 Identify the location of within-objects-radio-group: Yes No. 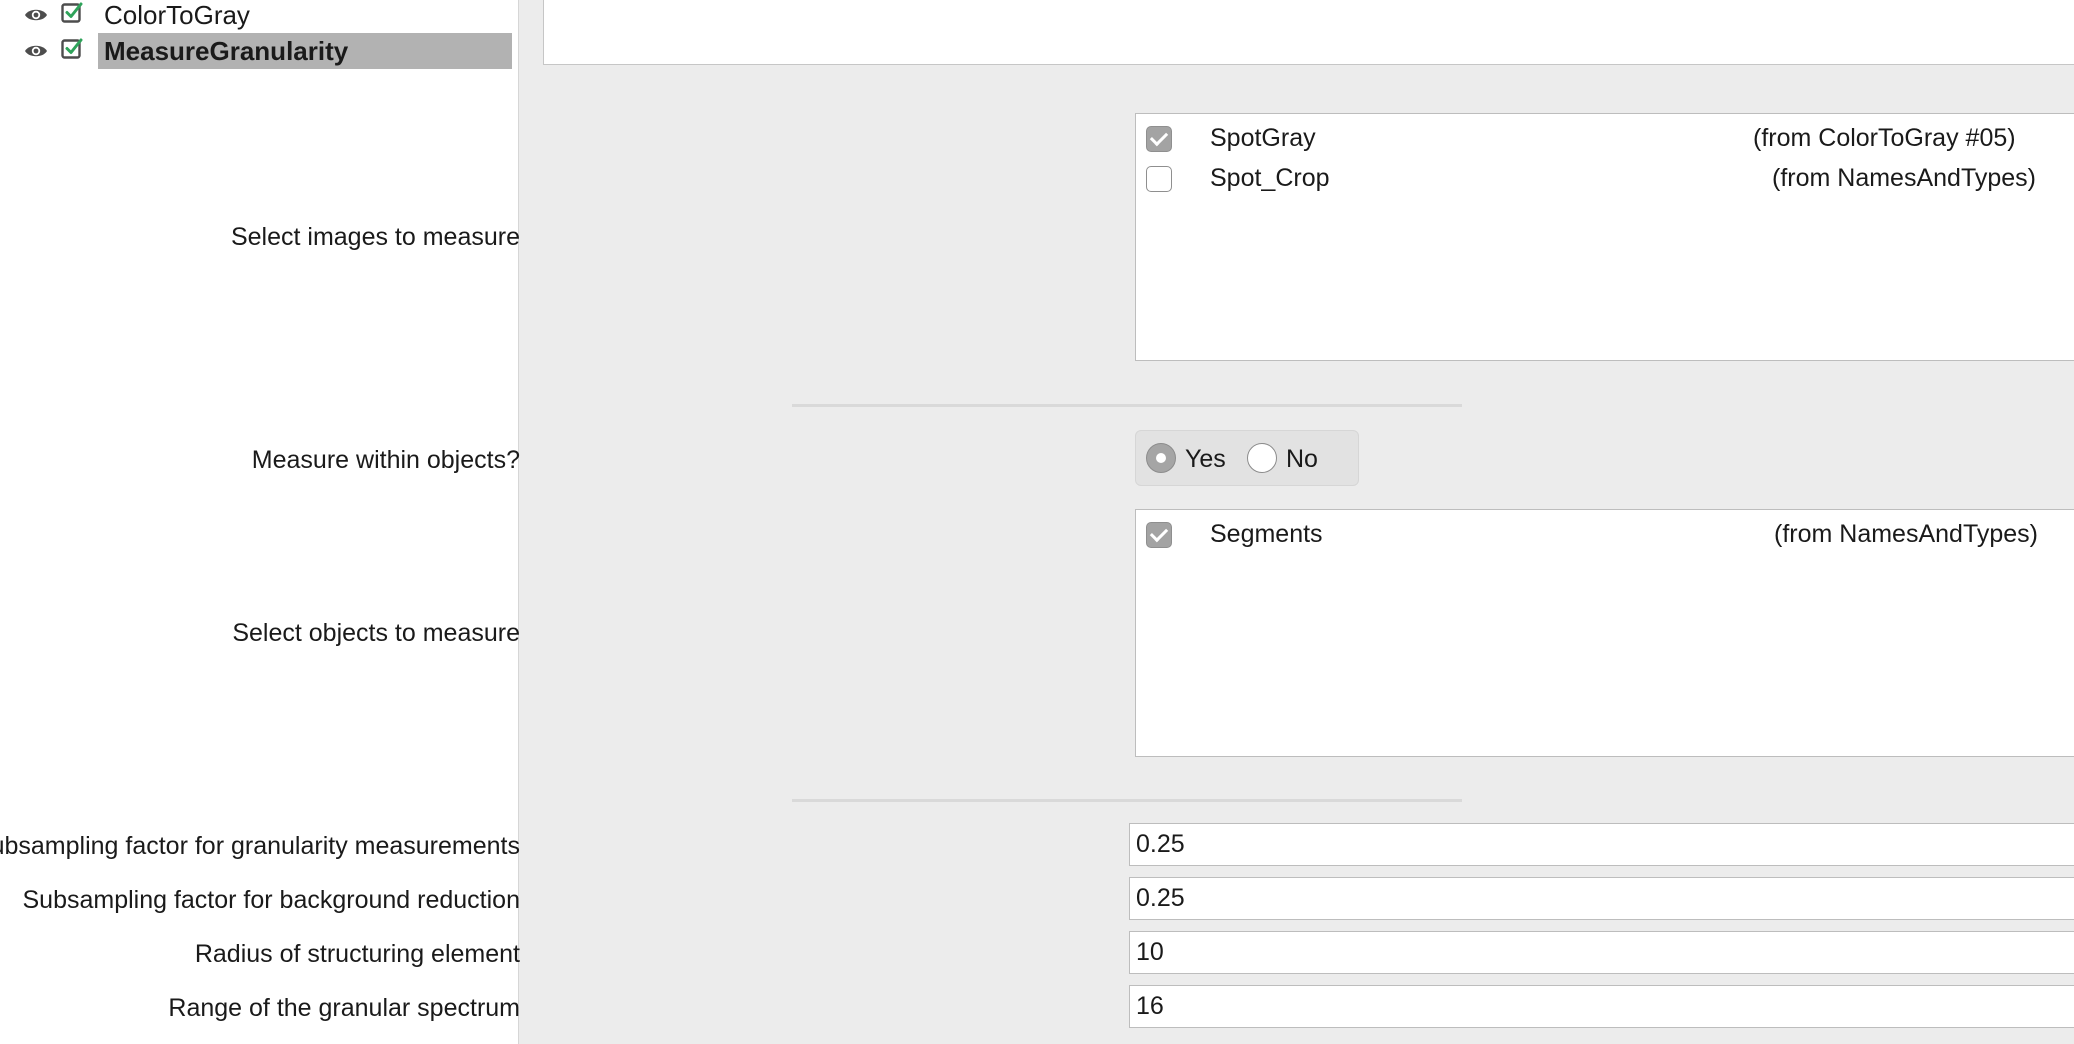
(1247, 458).